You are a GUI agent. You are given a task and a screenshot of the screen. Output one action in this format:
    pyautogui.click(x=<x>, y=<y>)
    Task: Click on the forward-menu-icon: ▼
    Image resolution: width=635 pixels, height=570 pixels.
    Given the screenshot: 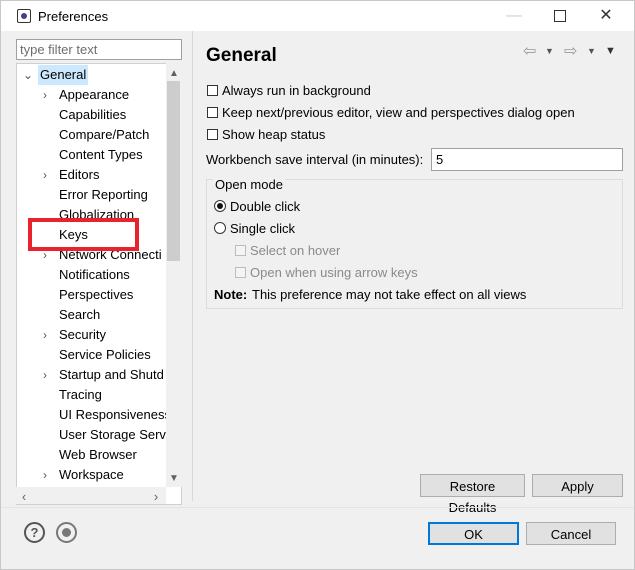 What is the action you would take?
    pyautogui.click(x=591, y=51)
    